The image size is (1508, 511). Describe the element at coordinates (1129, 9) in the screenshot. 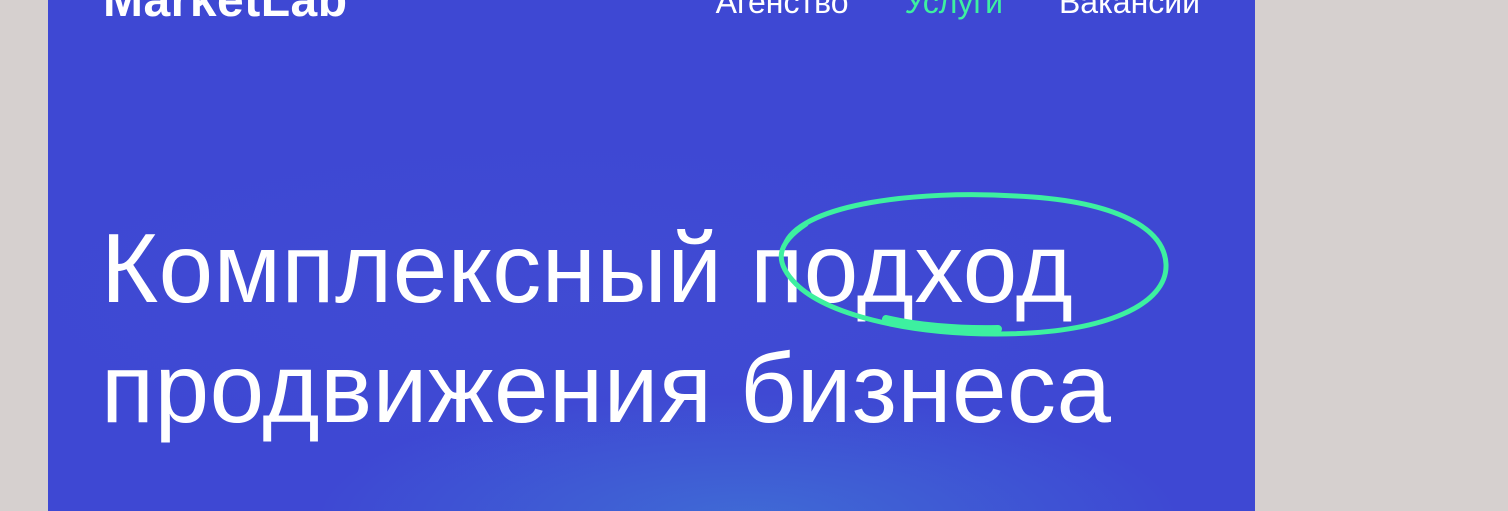

I see `nav-item-vacancies: Вакансий` at that location.